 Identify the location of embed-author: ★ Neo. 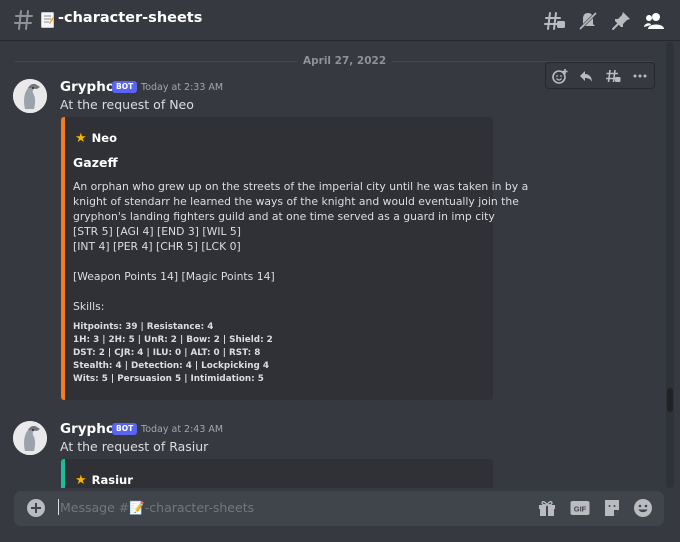
(96, 138).